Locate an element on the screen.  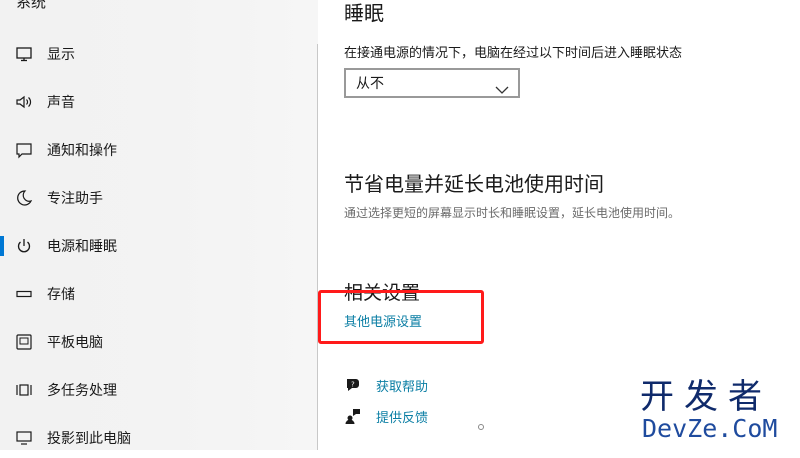
watermark-en-text: DevZe.CoM is located at coordinates (710, 428).